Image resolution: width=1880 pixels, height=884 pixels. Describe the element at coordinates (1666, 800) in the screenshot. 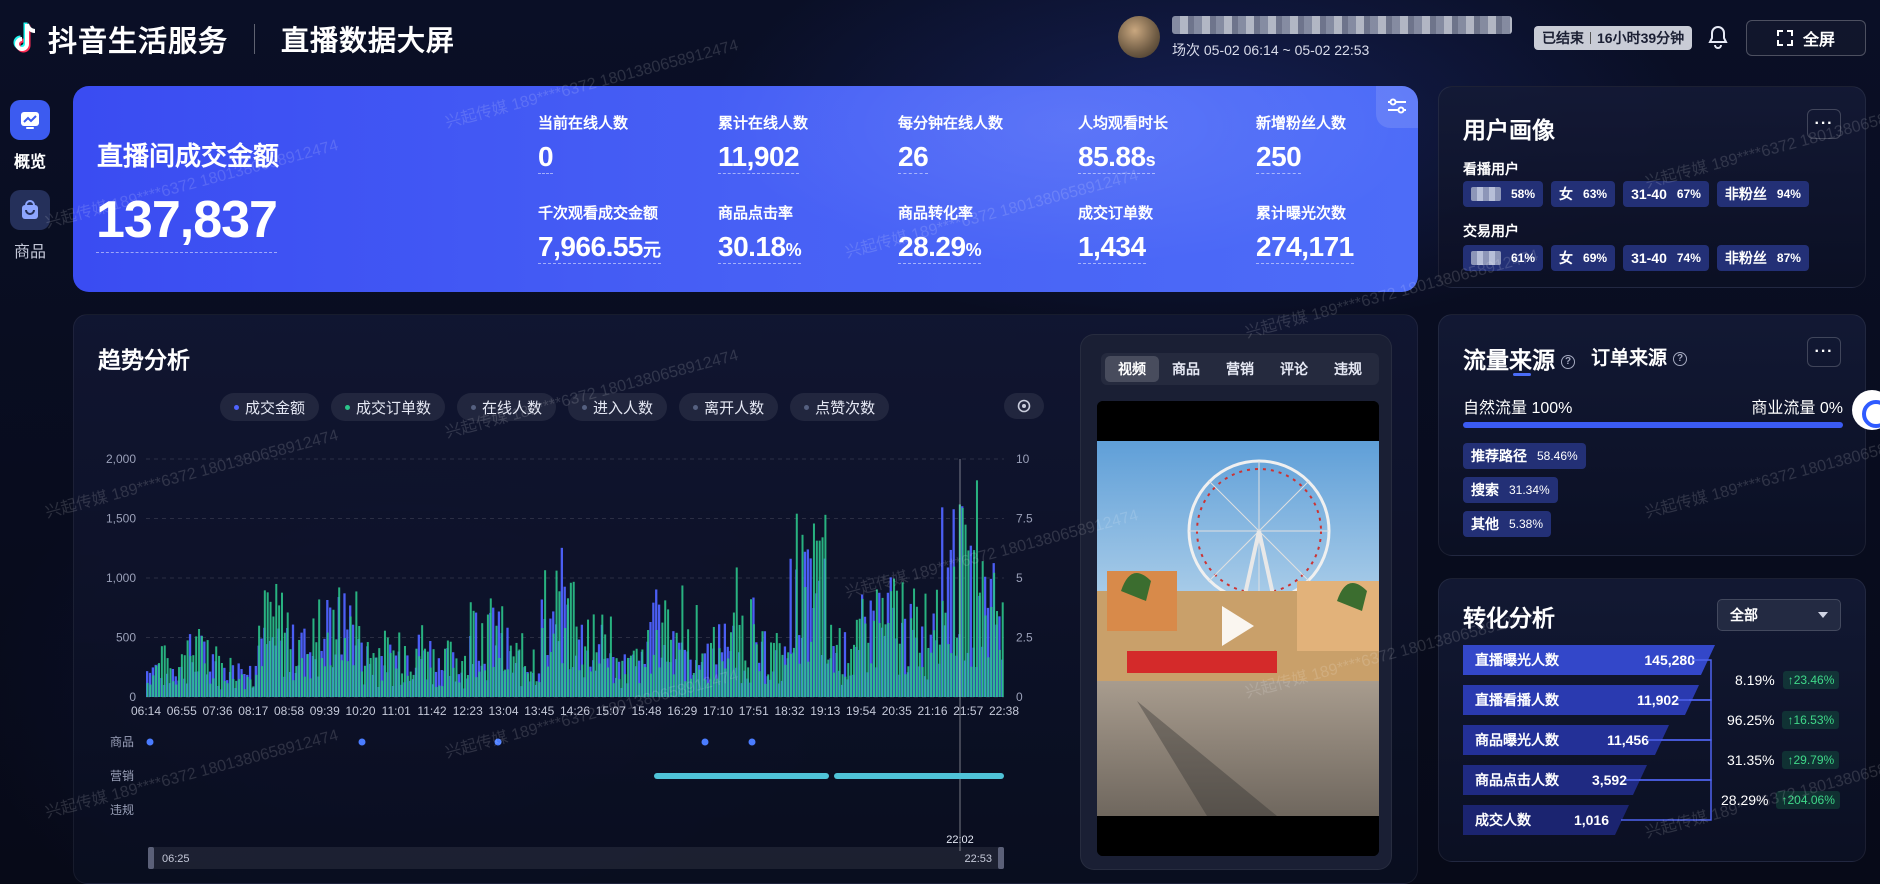

I see `funnel-connector` at that location.